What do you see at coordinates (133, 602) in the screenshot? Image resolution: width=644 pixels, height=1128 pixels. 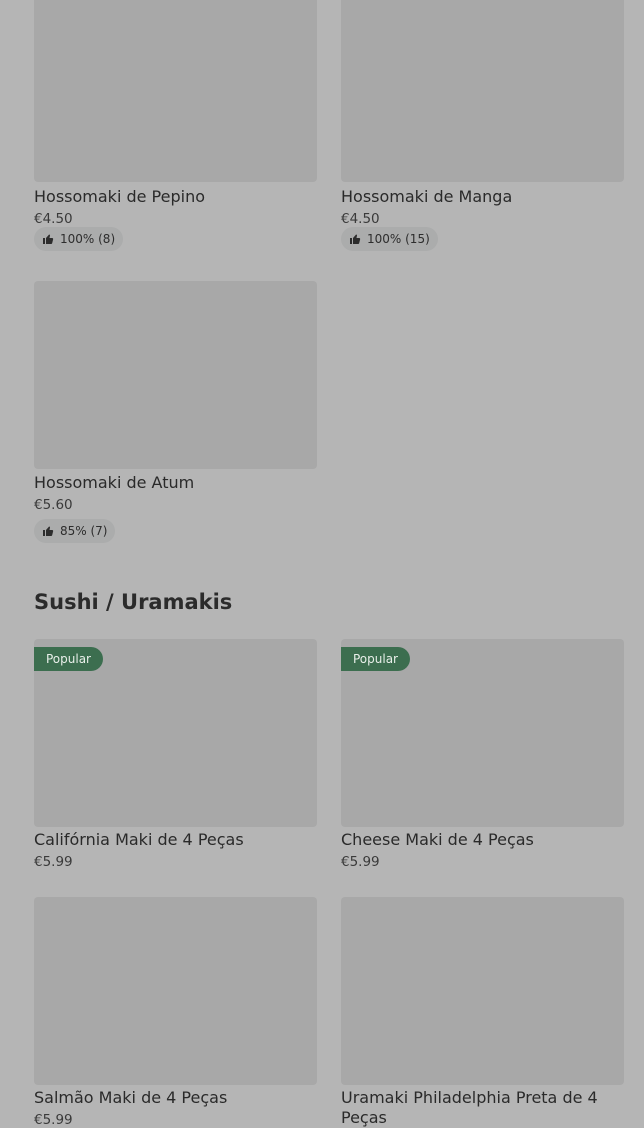 I see `section-title: Sushi / Uramakis` at bounding box center [133, 602].